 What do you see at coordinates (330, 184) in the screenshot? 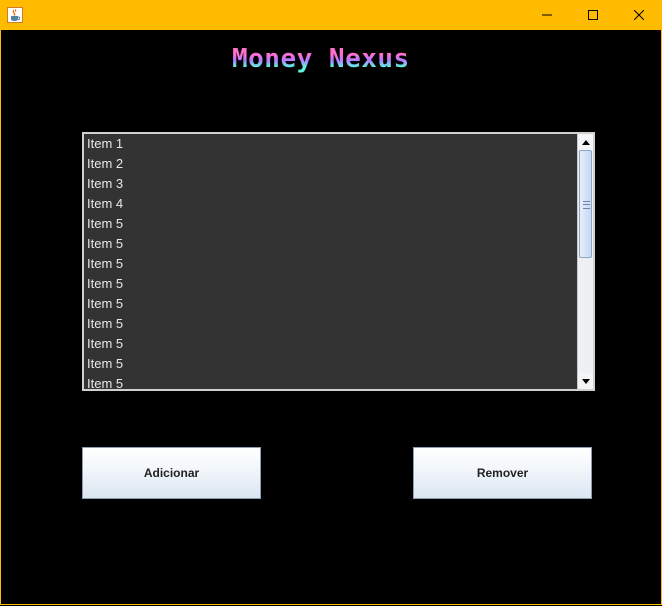
I see `list-item: Item 3` at bounding box center [330, 184].